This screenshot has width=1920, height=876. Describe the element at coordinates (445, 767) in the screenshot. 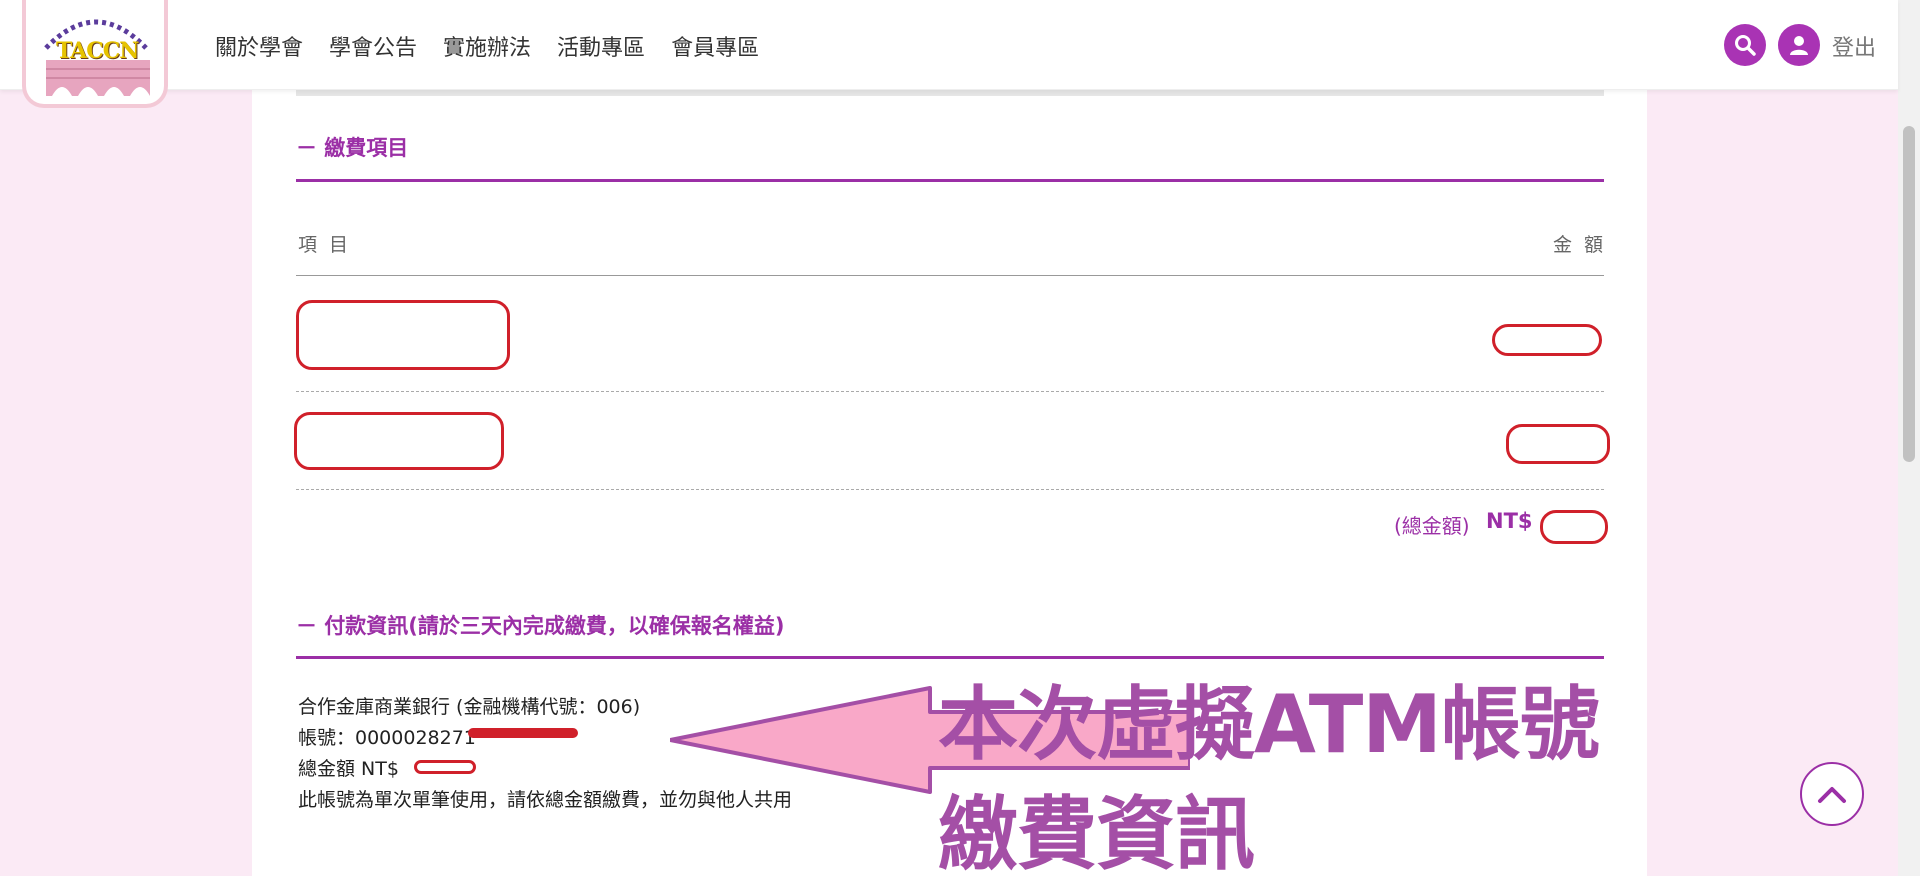

I see `redacted-payment-amount` at that location.